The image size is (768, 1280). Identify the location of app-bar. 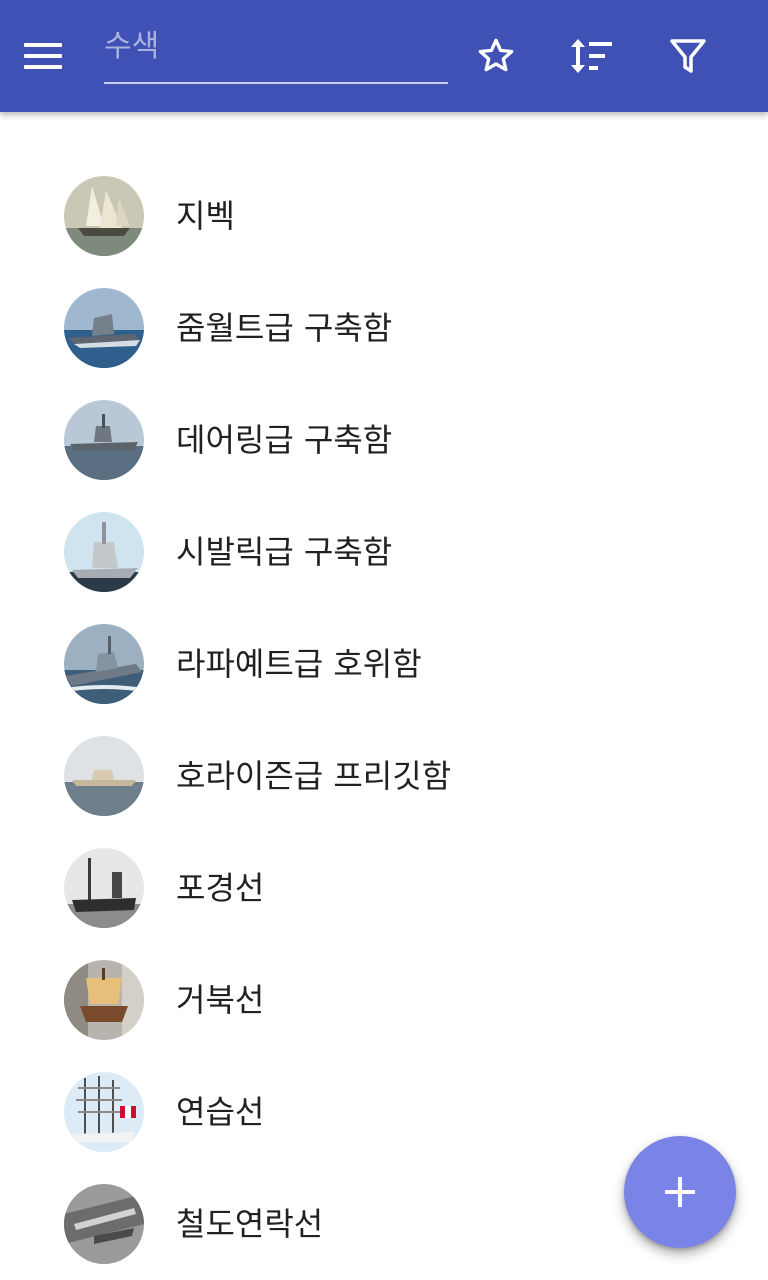
(384, 56).